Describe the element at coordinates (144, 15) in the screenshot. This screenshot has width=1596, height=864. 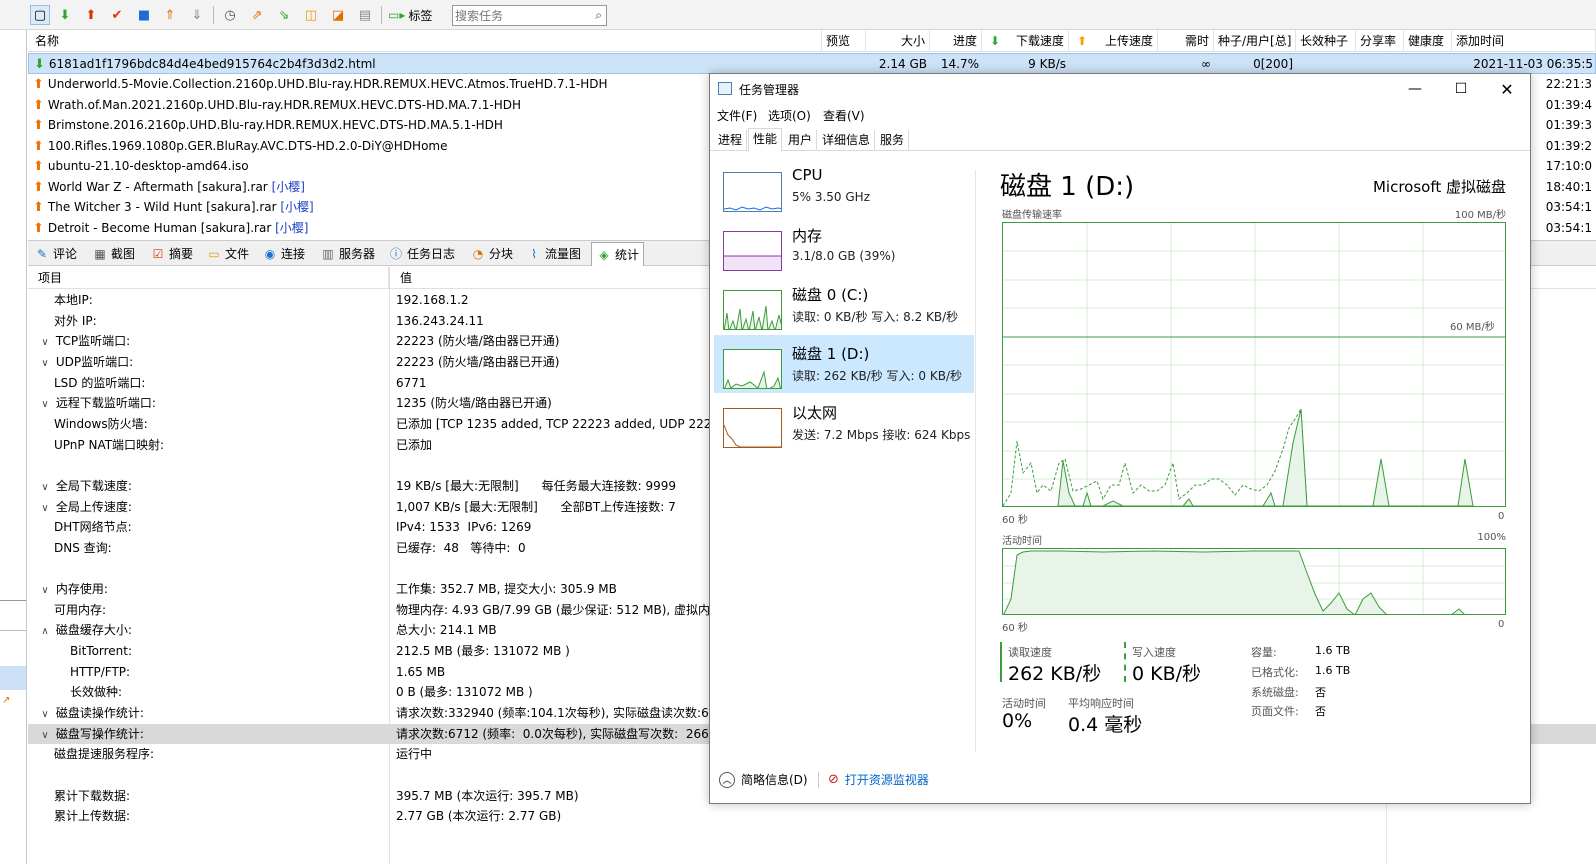
I see `stop-square-icon: ■` at that location.